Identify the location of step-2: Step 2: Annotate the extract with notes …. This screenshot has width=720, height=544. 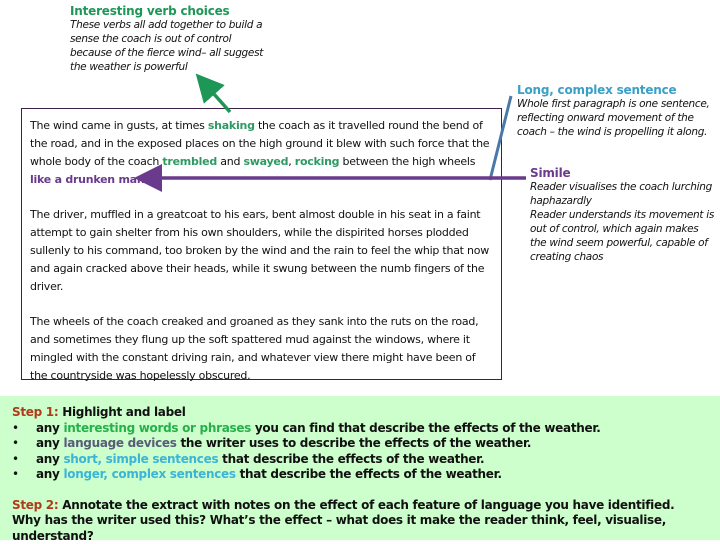
(362, 521).